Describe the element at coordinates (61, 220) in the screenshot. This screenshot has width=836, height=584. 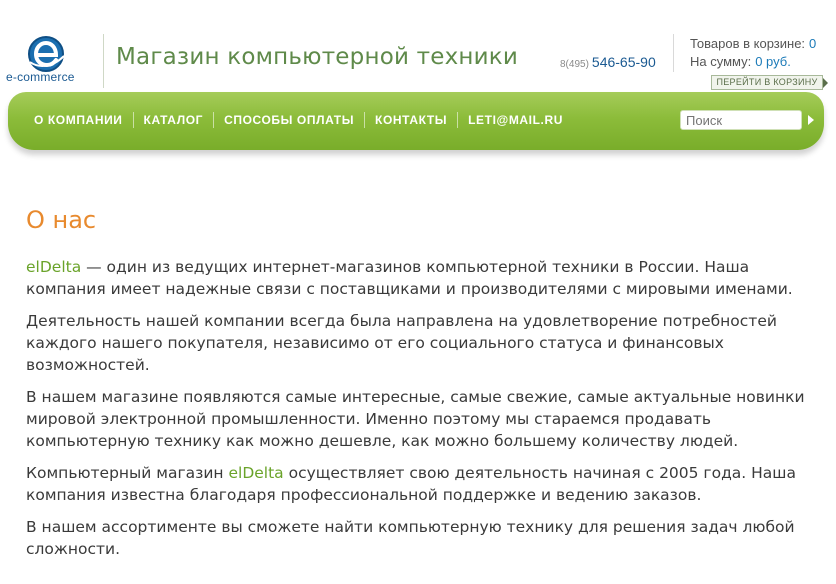
I see `page-title: О нас` at that location.